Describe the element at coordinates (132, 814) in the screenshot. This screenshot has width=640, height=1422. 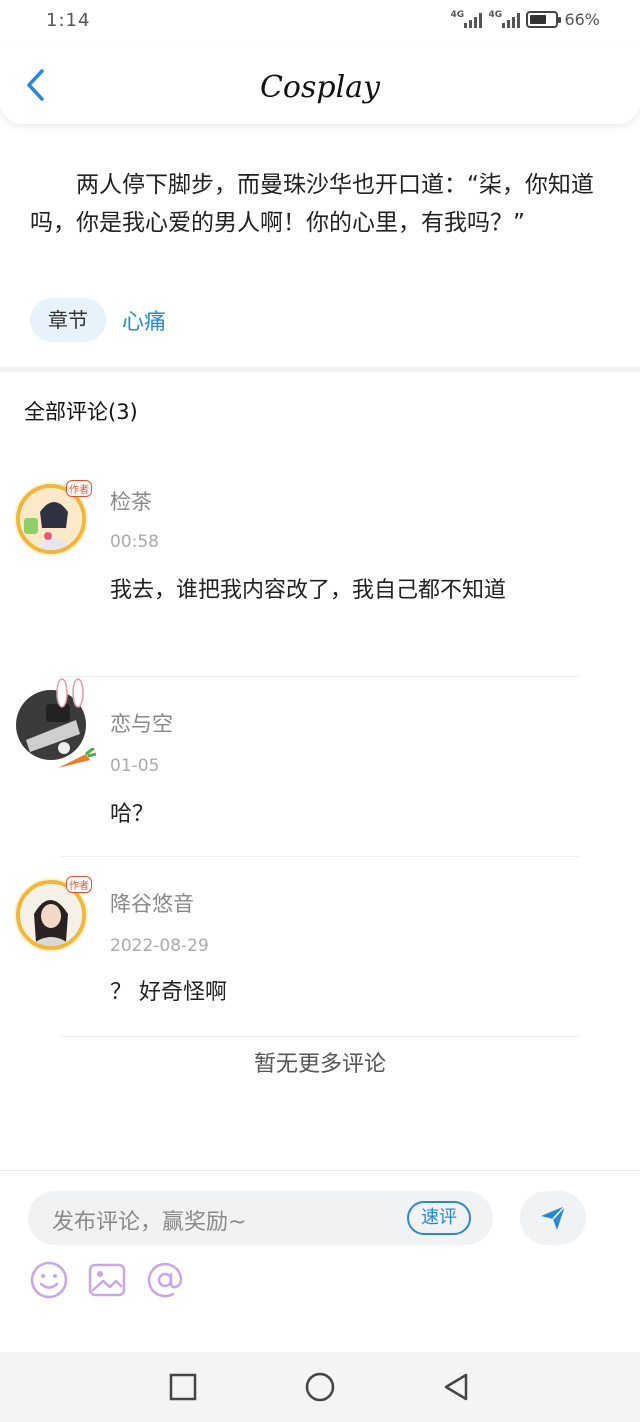
I see `comment-text: 哈？` at that location.